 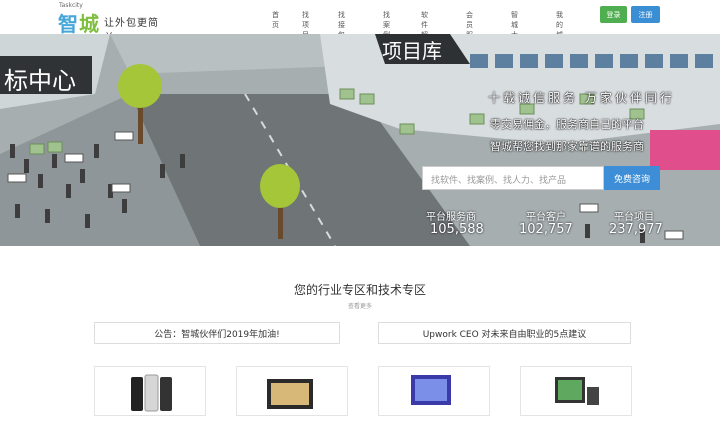 What do you see at coordinates (113, 23) in the screenshot?
I see `site-logo: Taskcity 智城 让外包更简单` at bounding box center [113, 23].